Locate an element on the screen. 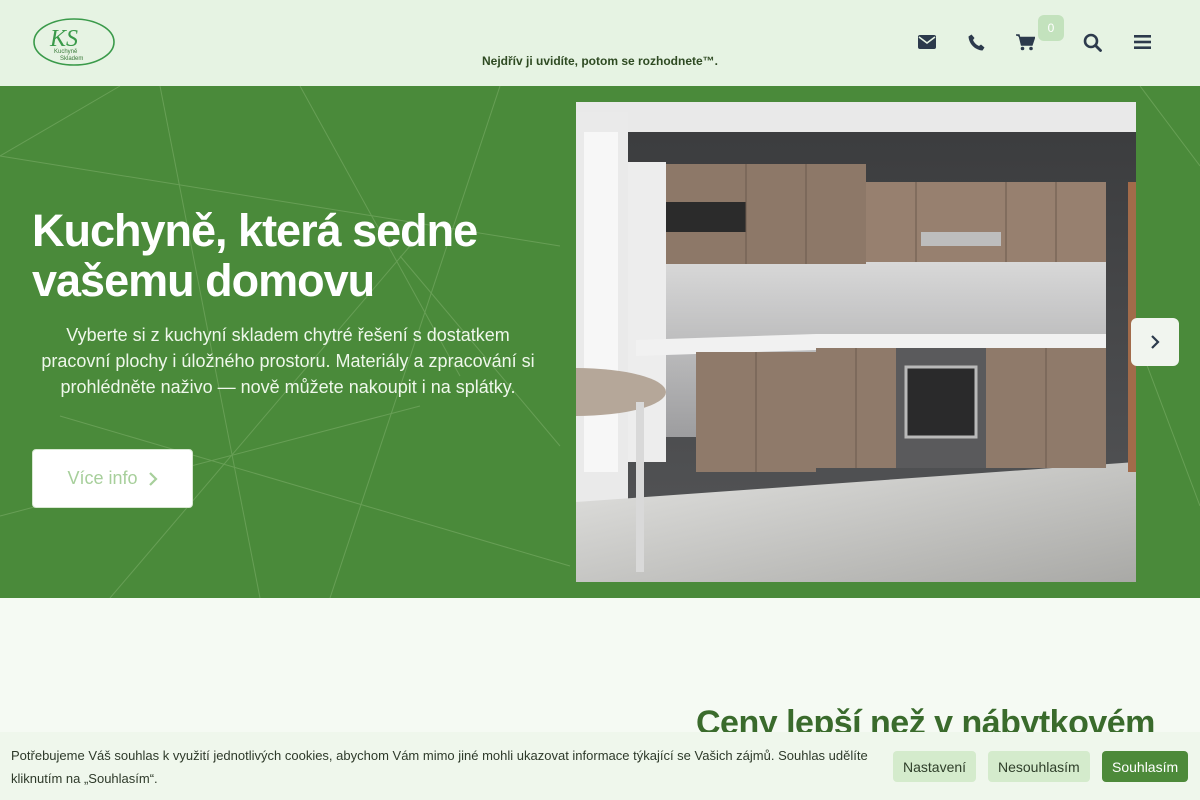 The width and height of the screenshot is (1200, 800). cart-icon is located at coordinates (1025, 42).